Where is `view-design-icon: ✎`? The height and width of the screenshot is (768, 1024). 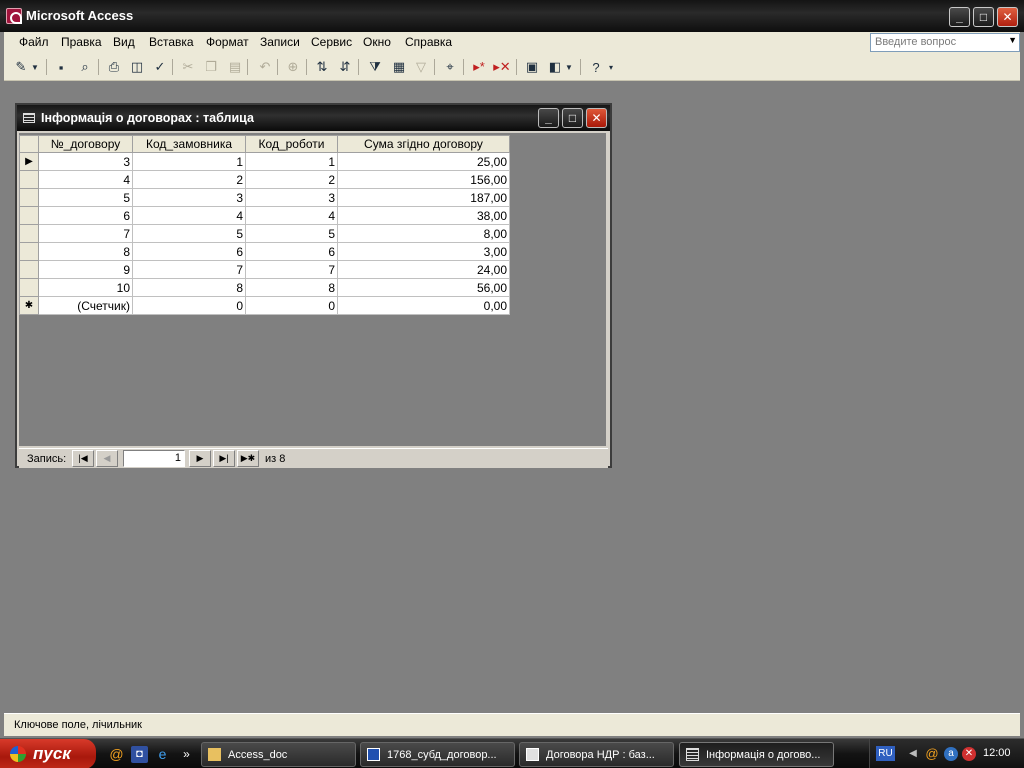
view-design-icon: ✎ is located at coordinates (21, 67).